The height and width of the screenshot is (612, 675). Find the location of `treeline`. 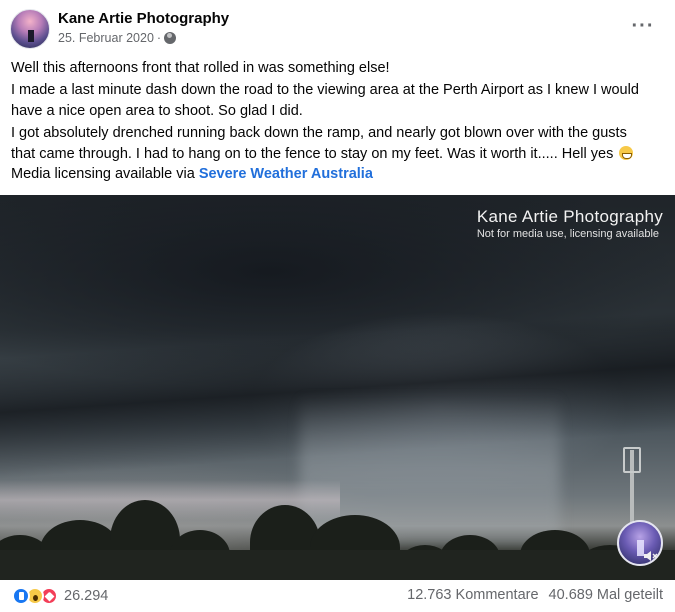

treeline is located at coordinates (337, 537).